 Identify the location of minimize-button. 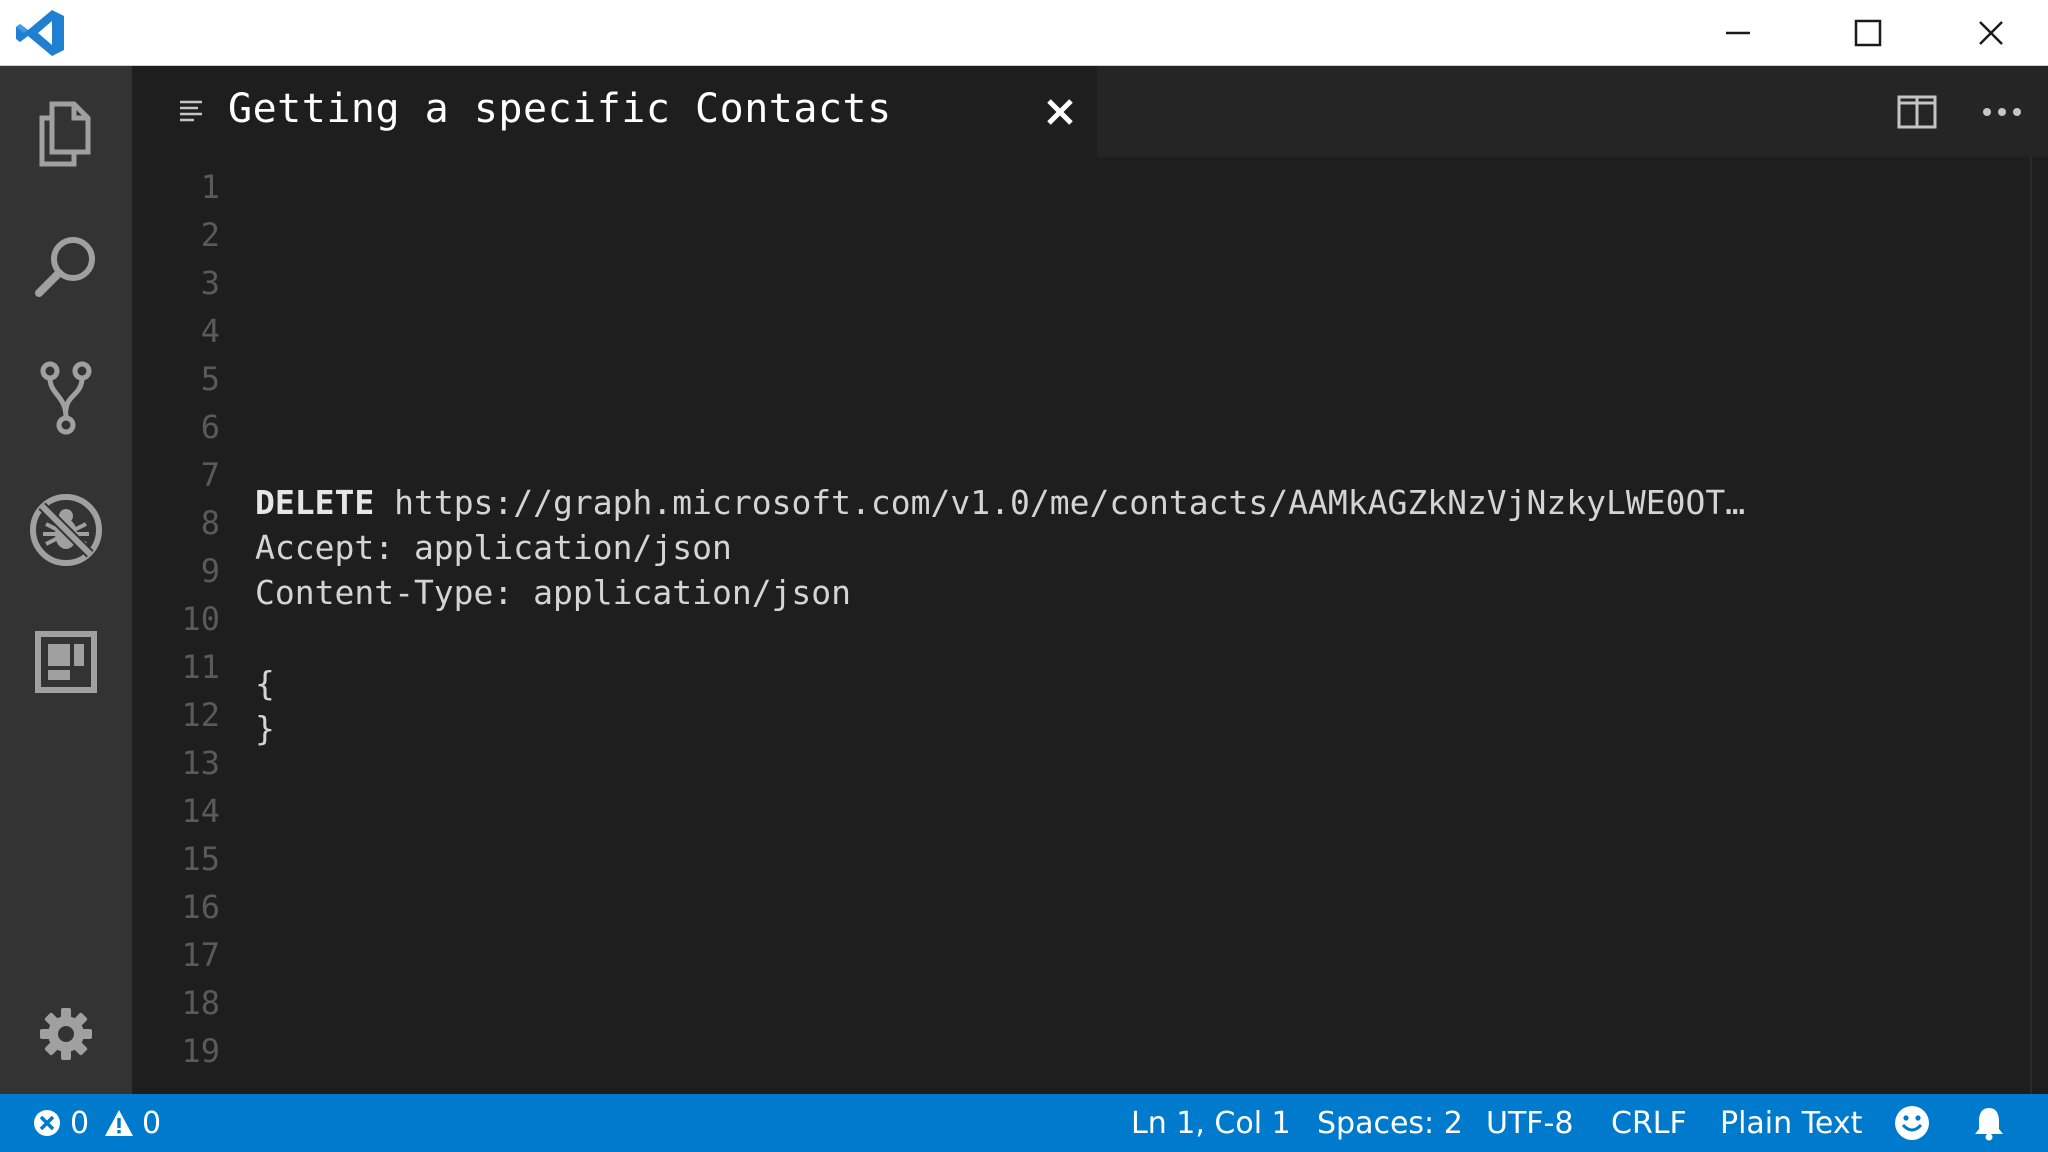
(1738, 32).